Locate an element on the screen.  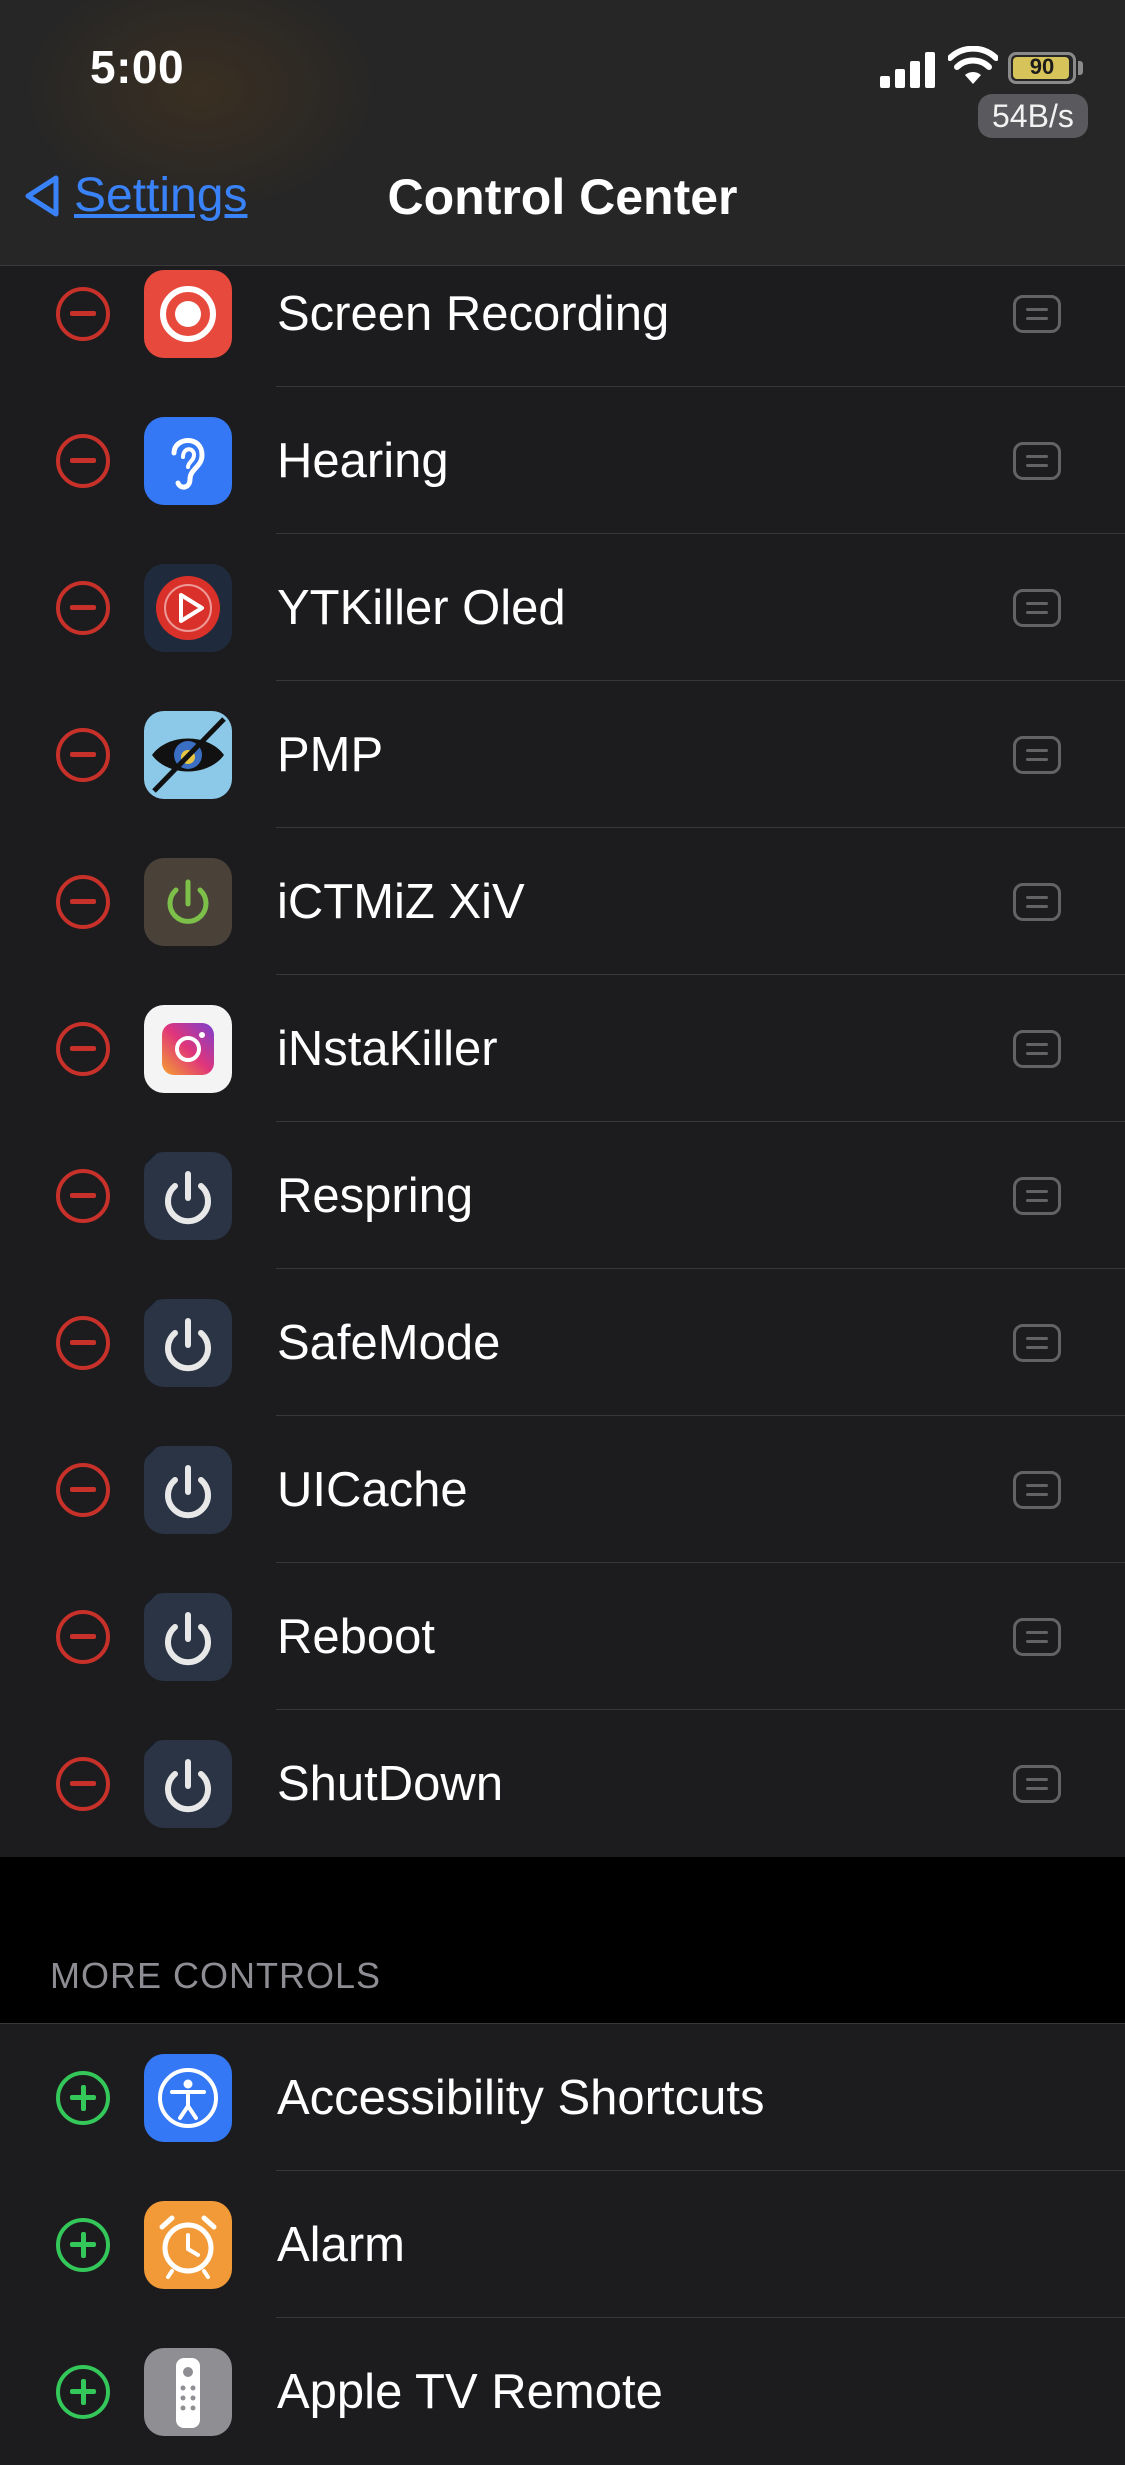
list-item-label: iNstaKiller is located at coordinates (387, 1048).